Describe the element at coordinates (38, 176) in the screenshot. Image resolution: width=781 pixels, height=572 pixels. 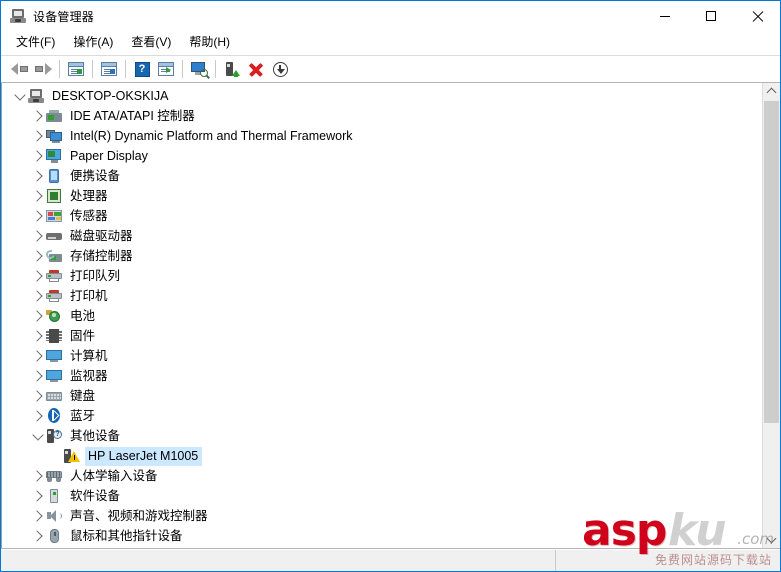
I see `expander-portable-devices` at that location.